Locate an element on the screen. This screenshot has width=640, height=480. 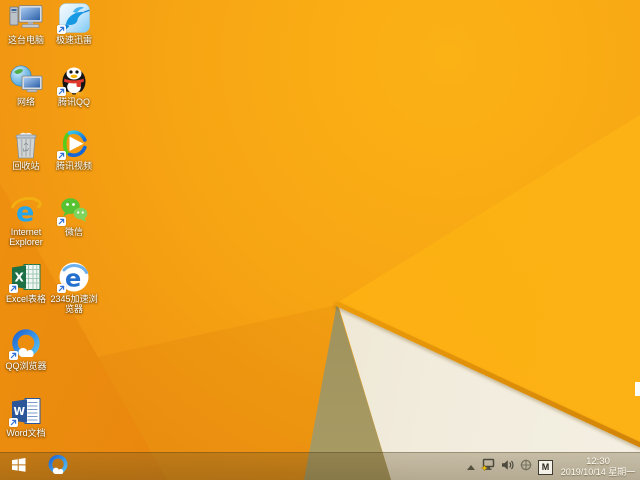
desktop-icon-this-pc: 这台电脑 is located at coordinates (26, 23).